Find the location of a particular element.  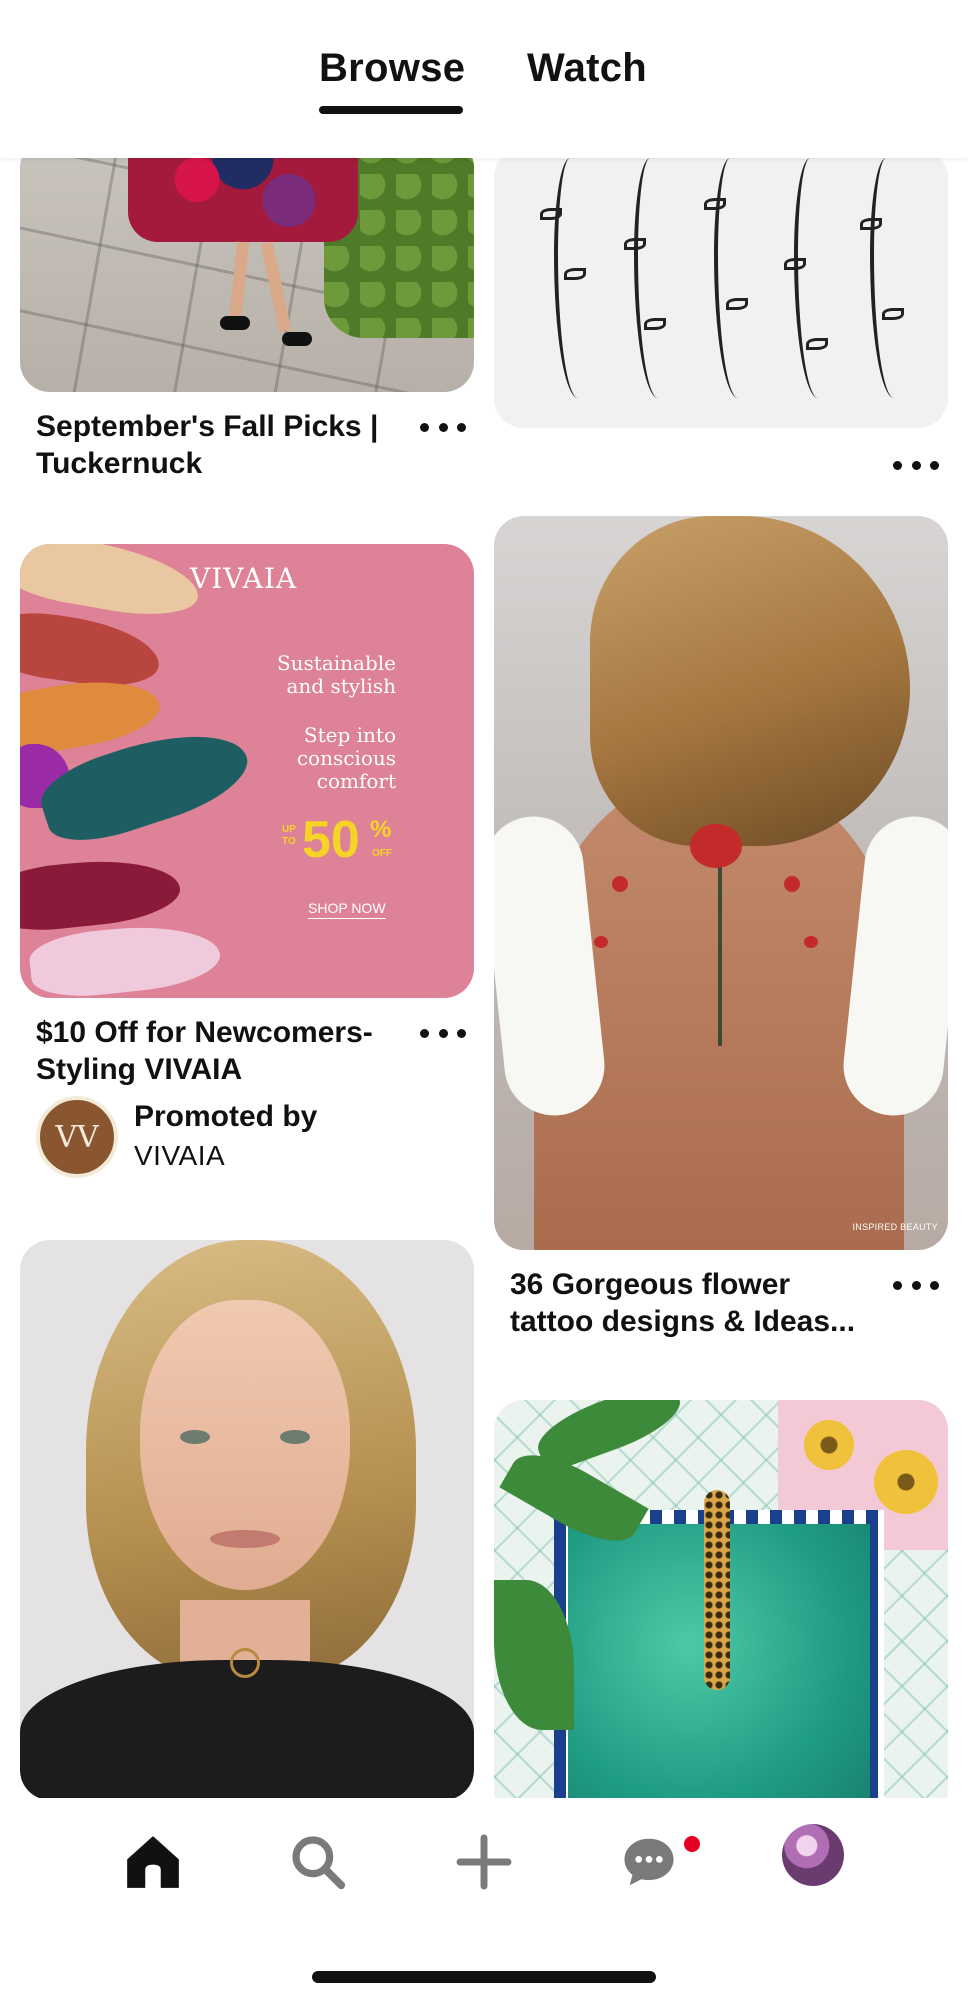

skirt is located at coordinates (243, 200).